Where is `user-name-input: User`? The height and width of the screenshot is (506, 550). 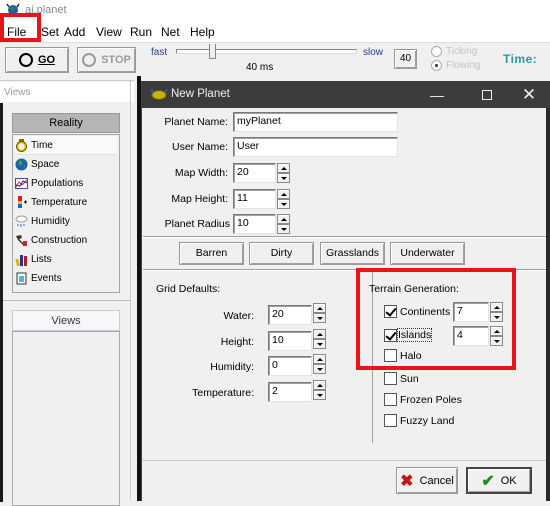
user-name-input: User is located at coordinates (315, 147).